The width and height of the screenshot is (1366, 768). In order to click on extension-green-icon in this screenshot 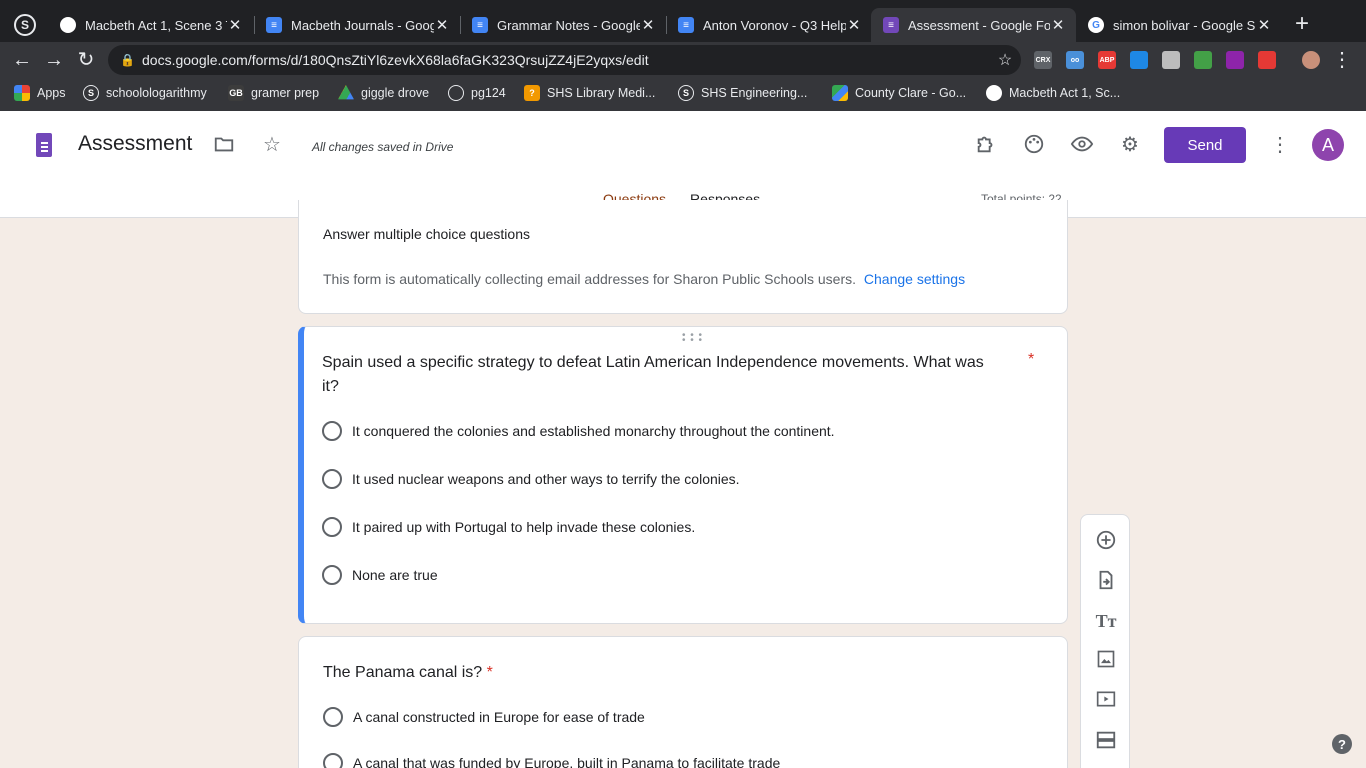, I will do `click(1203, 60)`.